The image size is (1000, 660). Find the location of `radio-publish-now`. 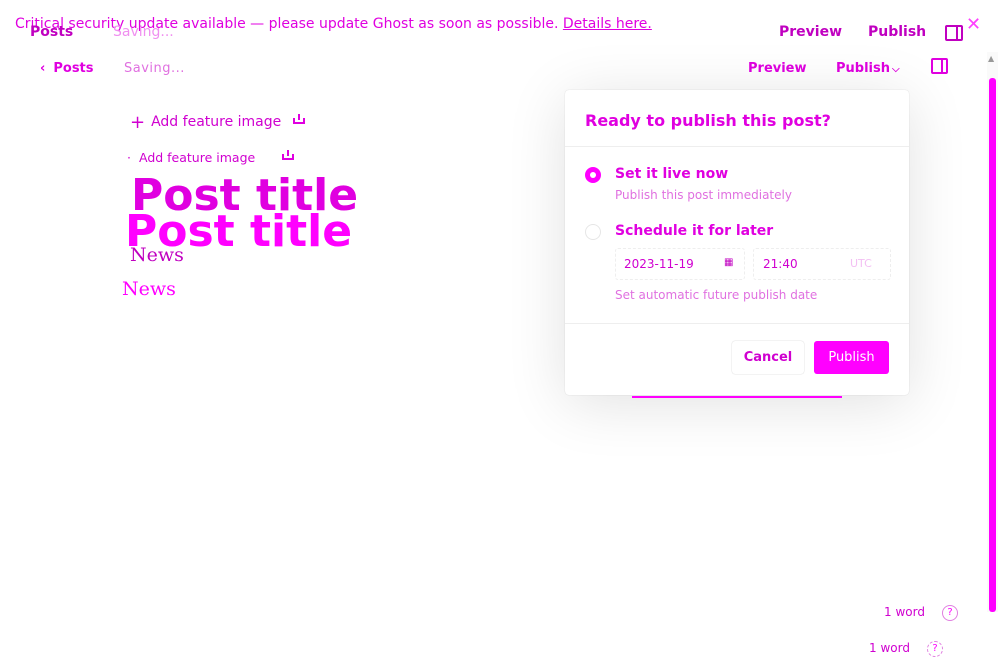

radio-publish-now is located at coordinates (593, 175).